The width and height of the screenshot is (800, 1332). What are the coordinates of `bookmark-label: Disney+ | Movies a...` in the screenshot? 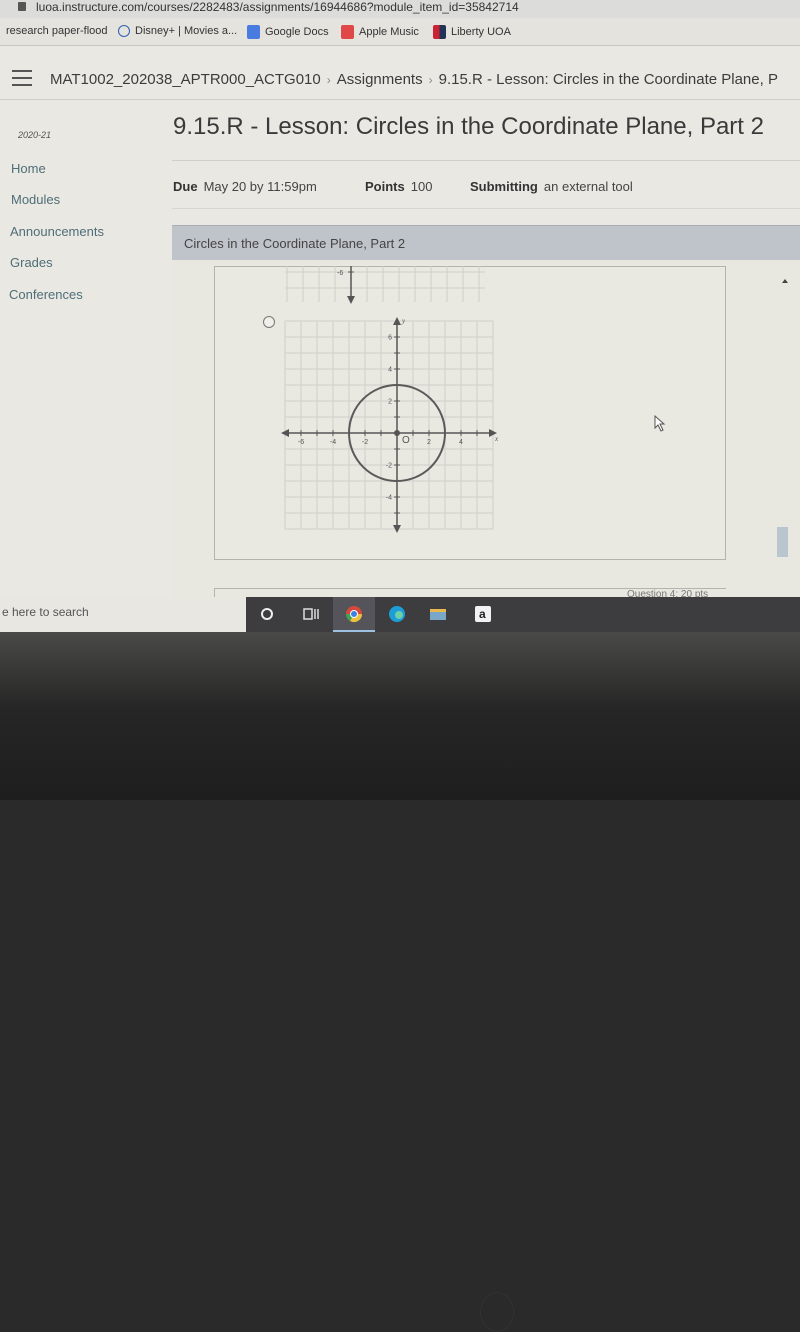 It's located at (186, 31).